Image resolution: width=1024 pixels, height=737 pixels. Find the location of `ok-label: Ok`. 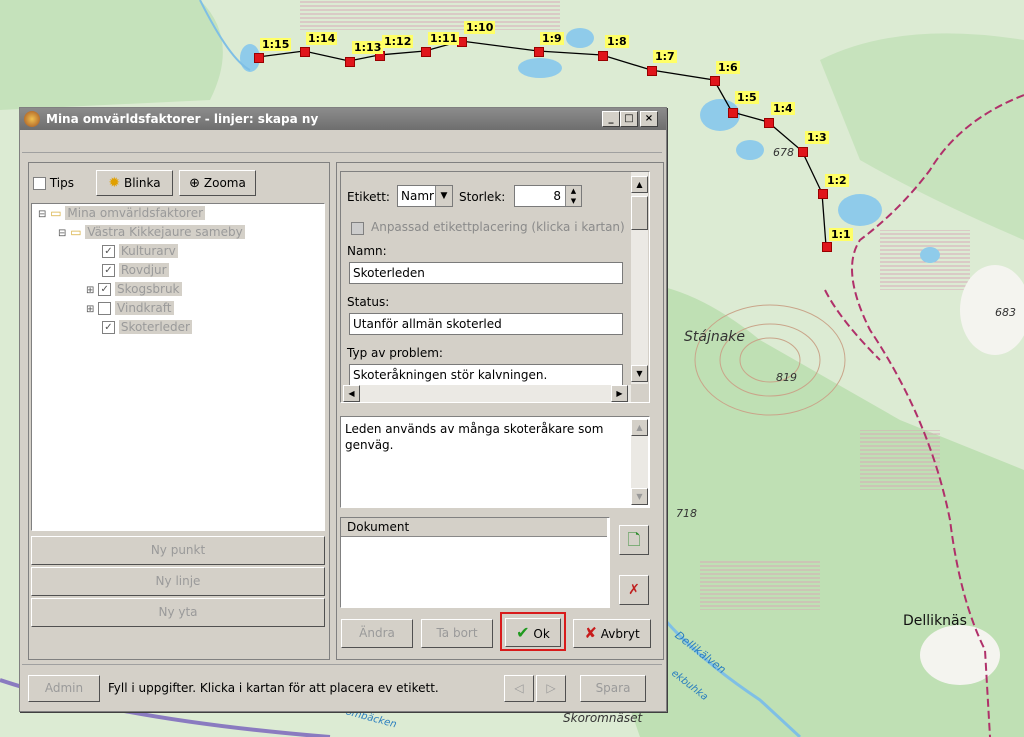

ok-label: Ok is located at coordinates (541, 634).